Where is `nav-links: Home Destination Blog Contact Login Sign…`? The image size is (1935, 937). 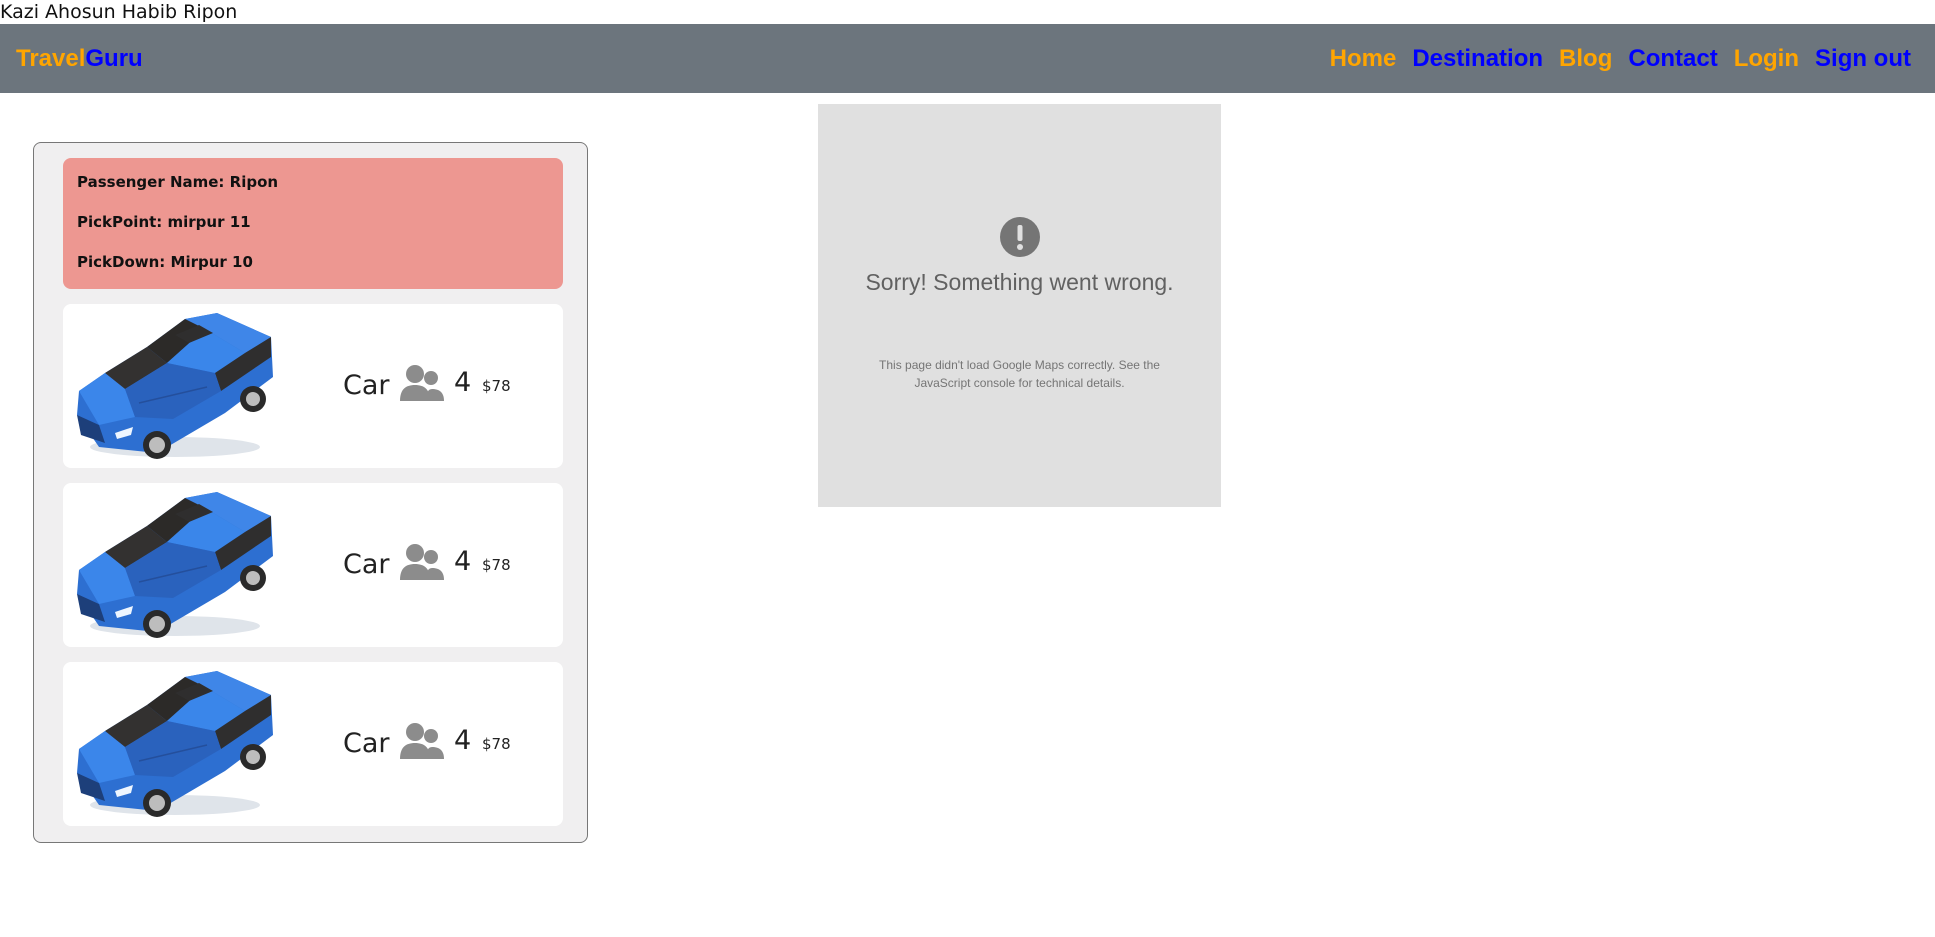
nav-links: Home Destination Blog Contact Login Sign… is located at coordinates (1612, 58).